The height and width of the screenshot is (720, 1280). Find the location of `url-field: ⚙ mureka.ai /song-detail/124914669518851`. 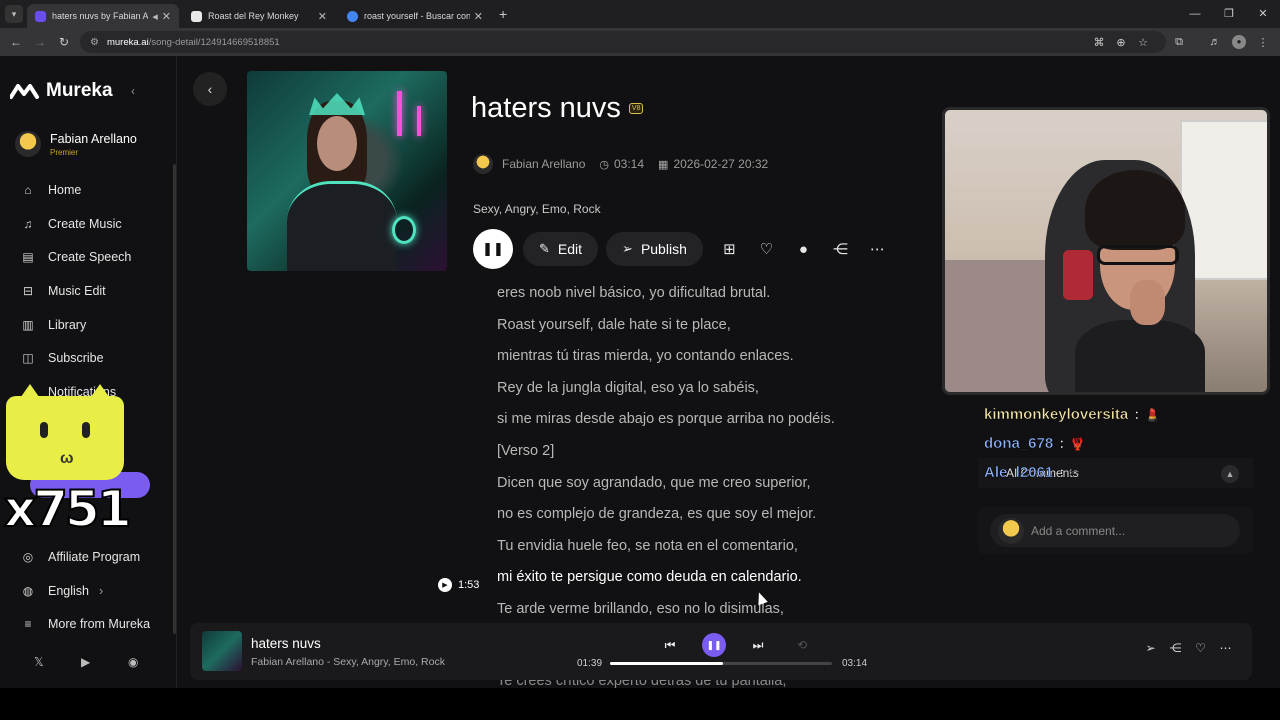

url-field: ⚙ mureka.ai /song-detail/124914669518851 is located at coordinates (623, 42).